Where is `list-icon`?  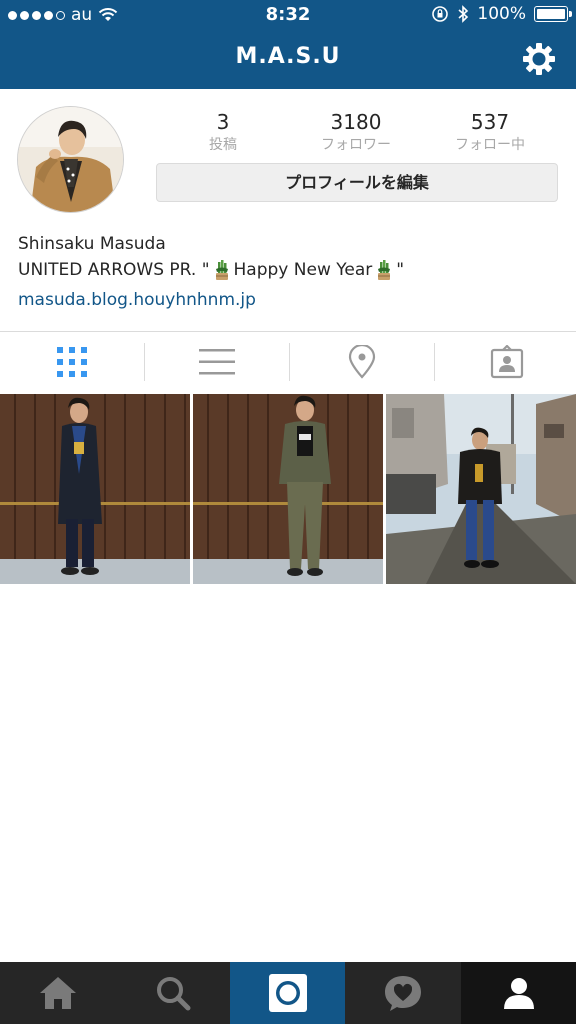 list-icon is located at coordinates (217, 362).